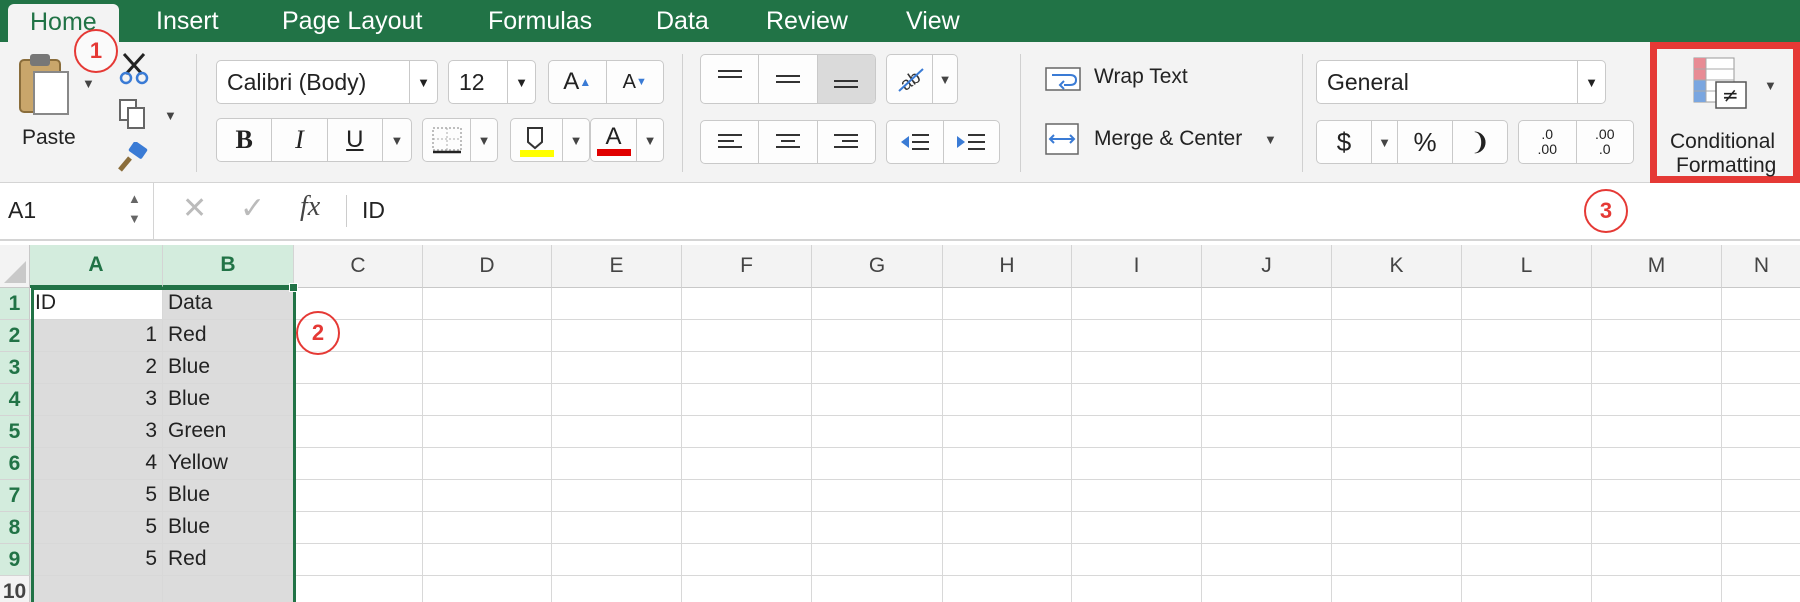  What do you see at coordinates (96, 266) in the screenshot?
I see `column-header-a: A` at bounding box center [96, 266].